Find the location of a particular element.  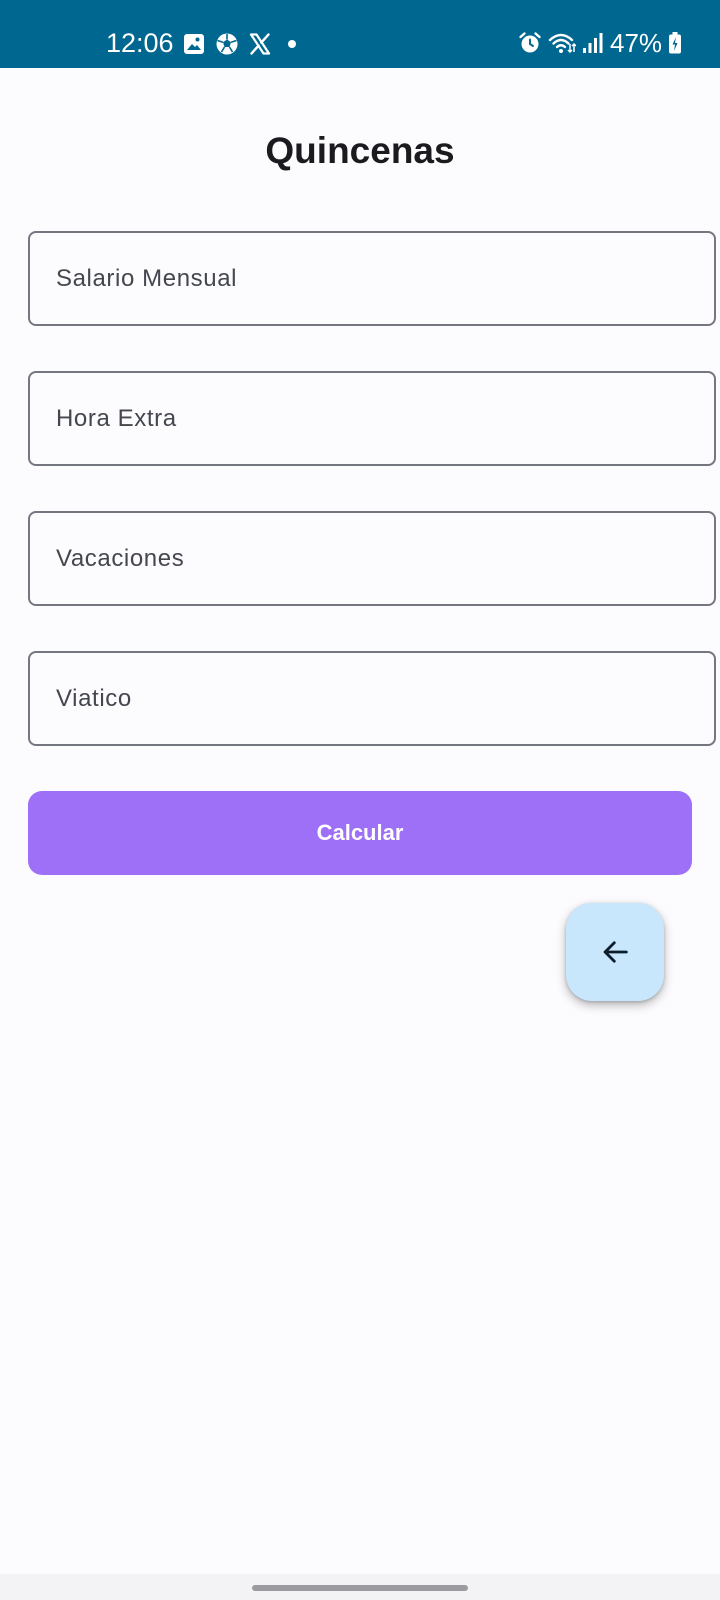

navigation-bar is located at coordinates (360, 1587).